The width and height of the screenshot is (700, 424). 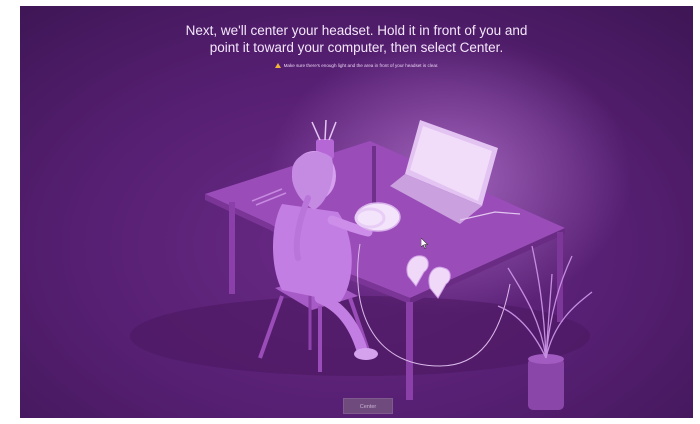 I want to click on warning-triangle-icon, so click(x=277, y=65).